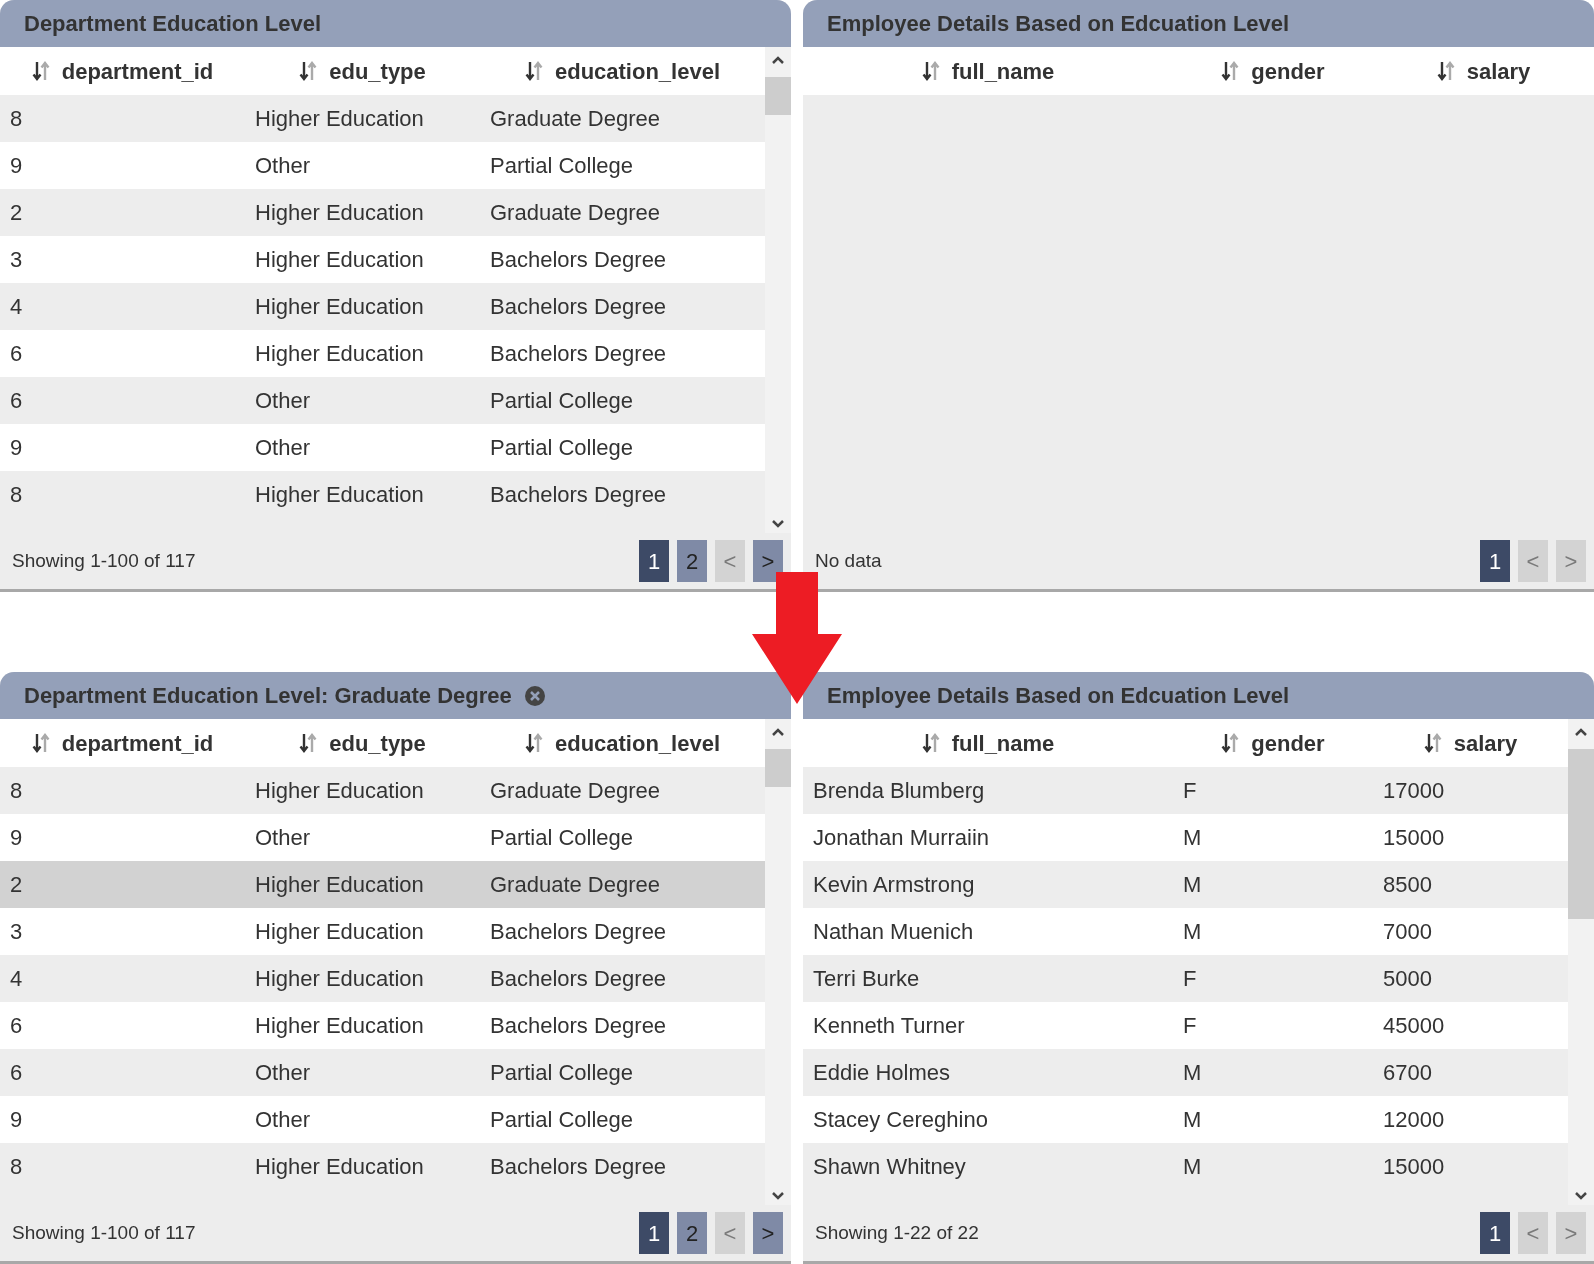  What do you see at coordinates (899, 791) in the screenshot?
I see `table-cell-text: Brenda Blumberg` at bounding box center [899, 791].